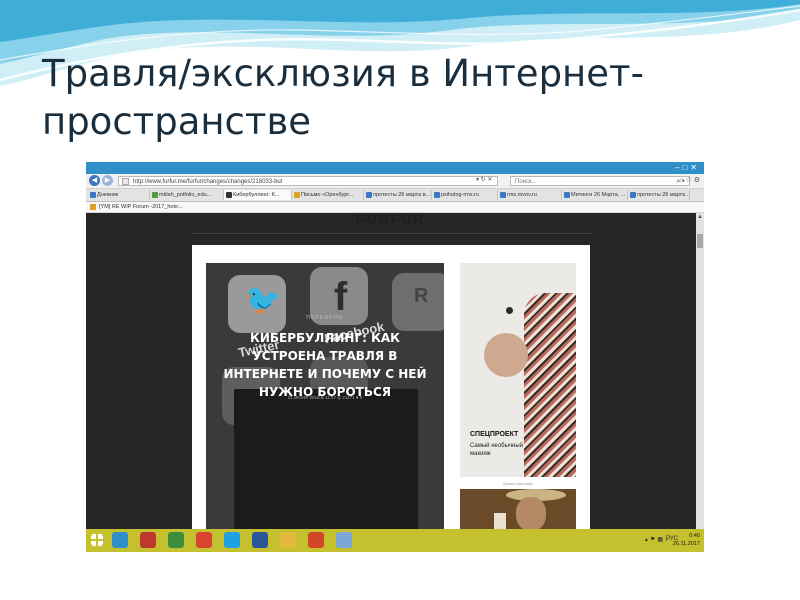 This screenshot has height=600, width=800. What do you see at coordinates (107, 180) in the screenshot?
I see `forward-button: ▶` at bounding box center [107, 180].